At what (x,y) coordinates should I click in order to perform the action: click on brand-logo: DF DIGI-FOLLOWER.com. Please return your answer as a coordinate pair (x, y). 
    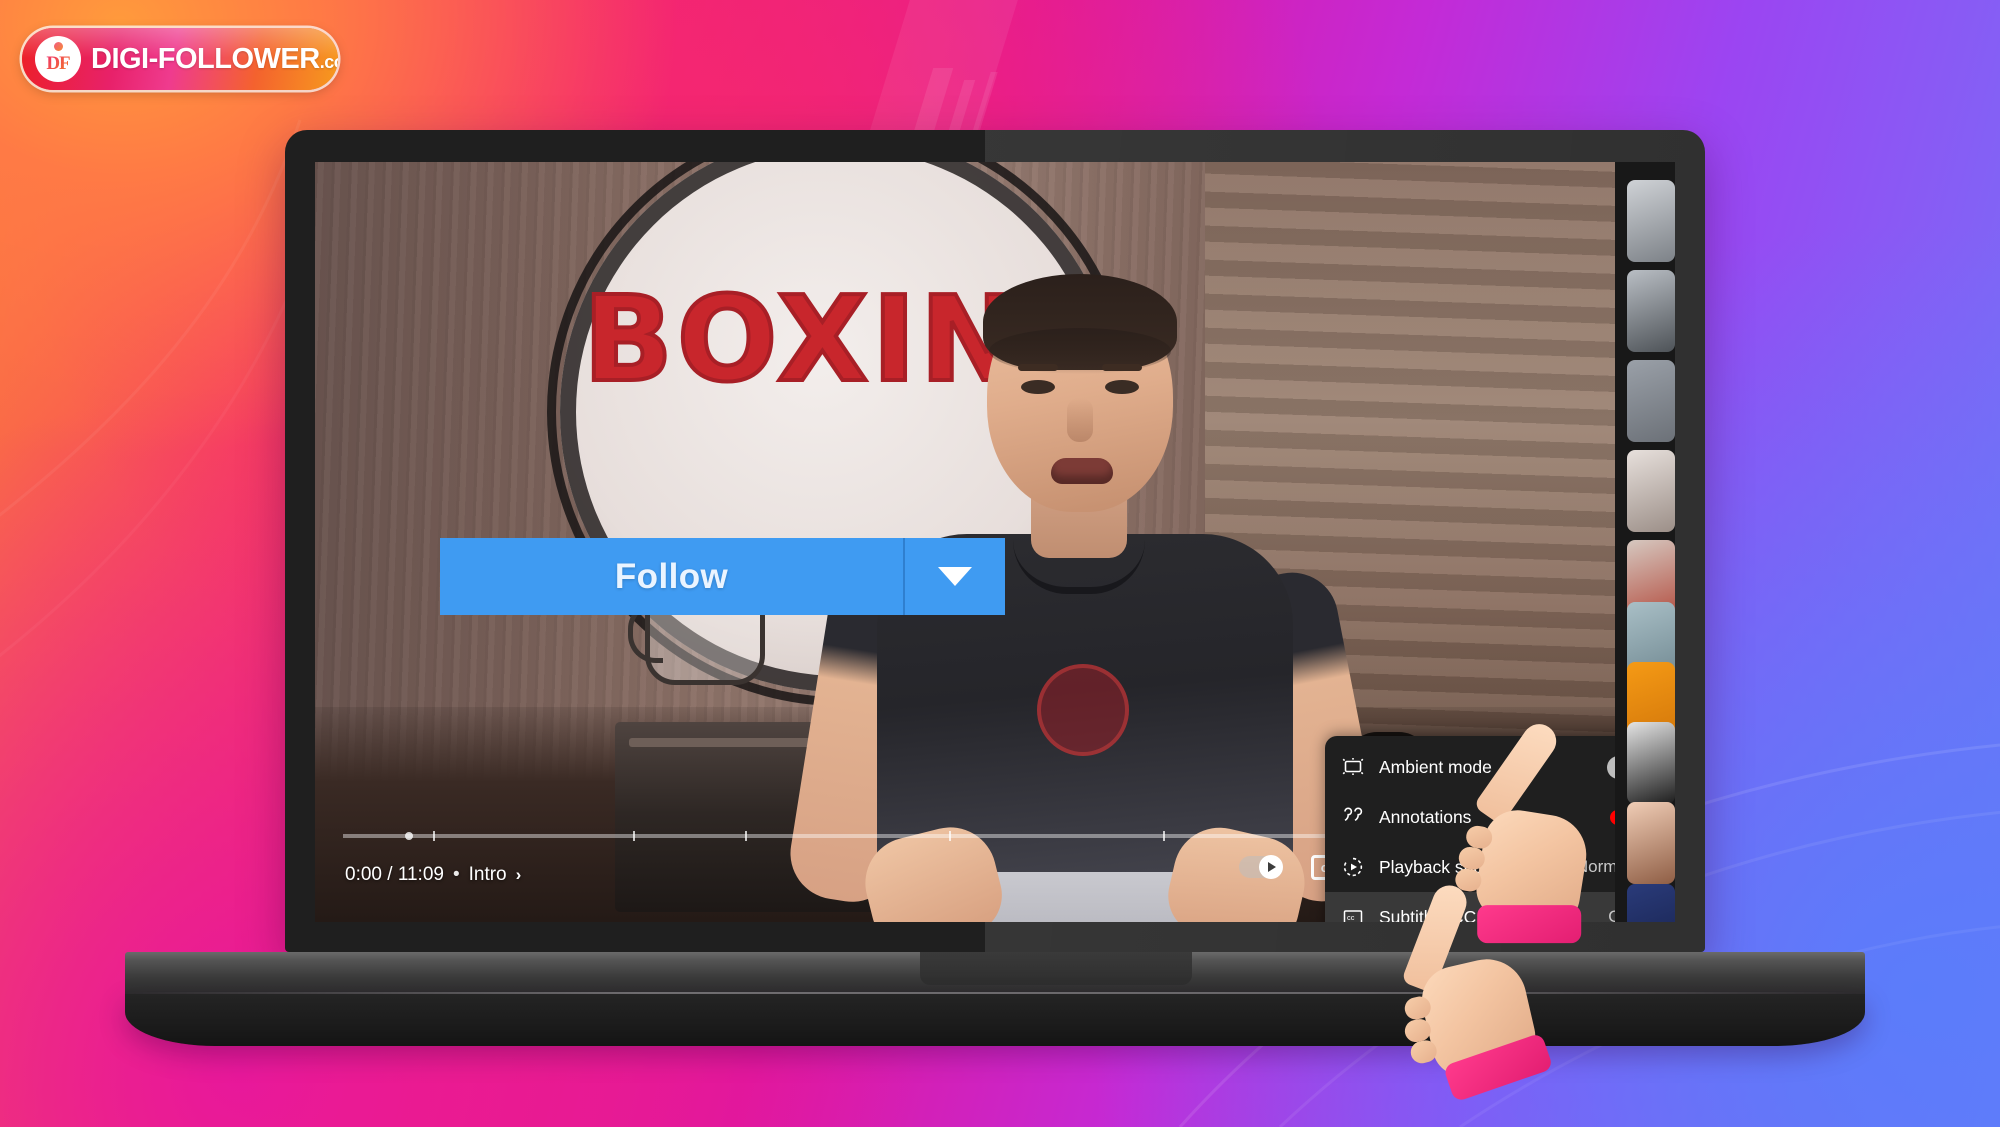
    Looking at the image, I should click on (180, 59).